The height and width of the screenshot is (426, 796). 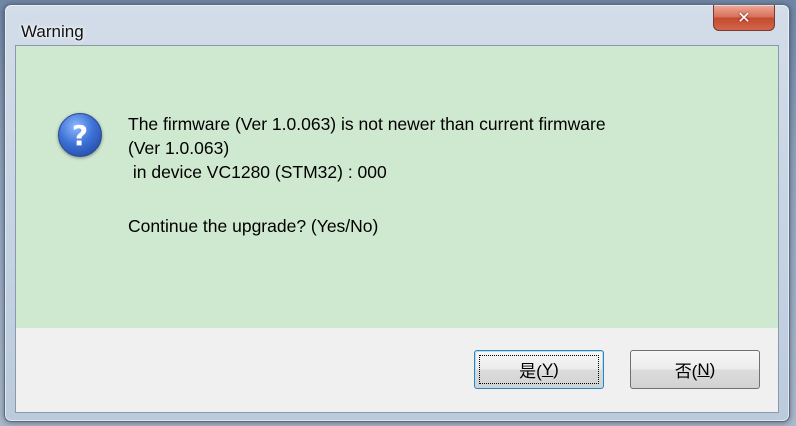 I want to click on title-bar: Warning ✕, so click(x=397, y=24).